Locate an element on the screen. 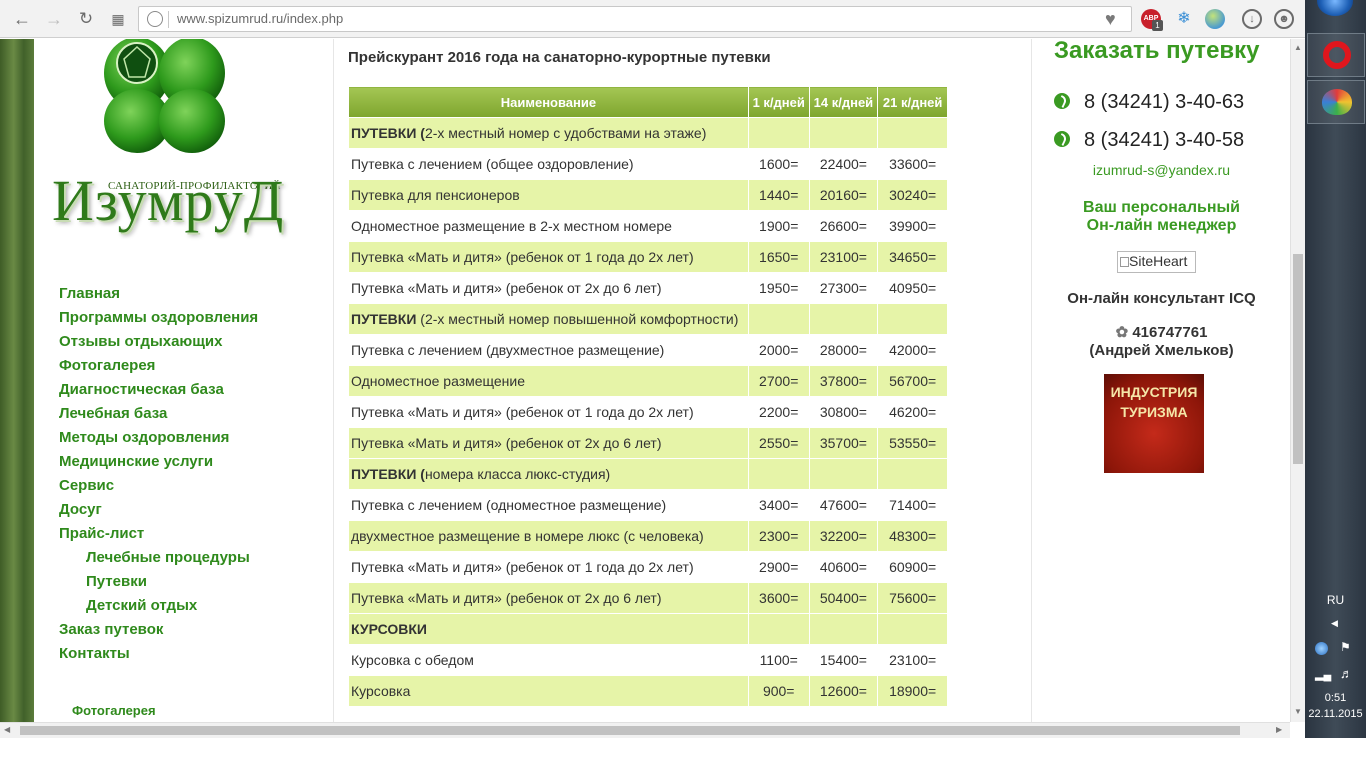 This screenshot has height=768, width=1366. nav-item-treatment-base: Лечебная база is located at coordinates (113, 413).